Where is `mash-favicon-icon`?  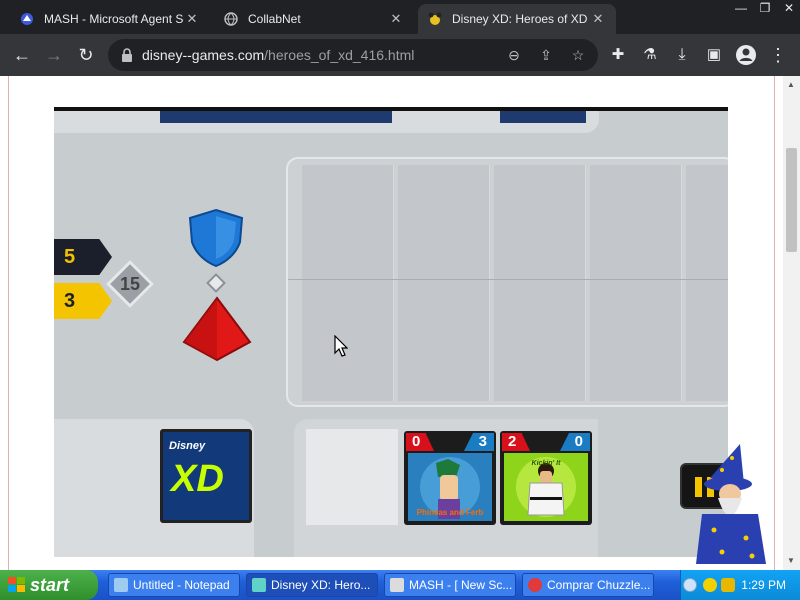 mash-favicon-icon is located at coordinates (27, 19).